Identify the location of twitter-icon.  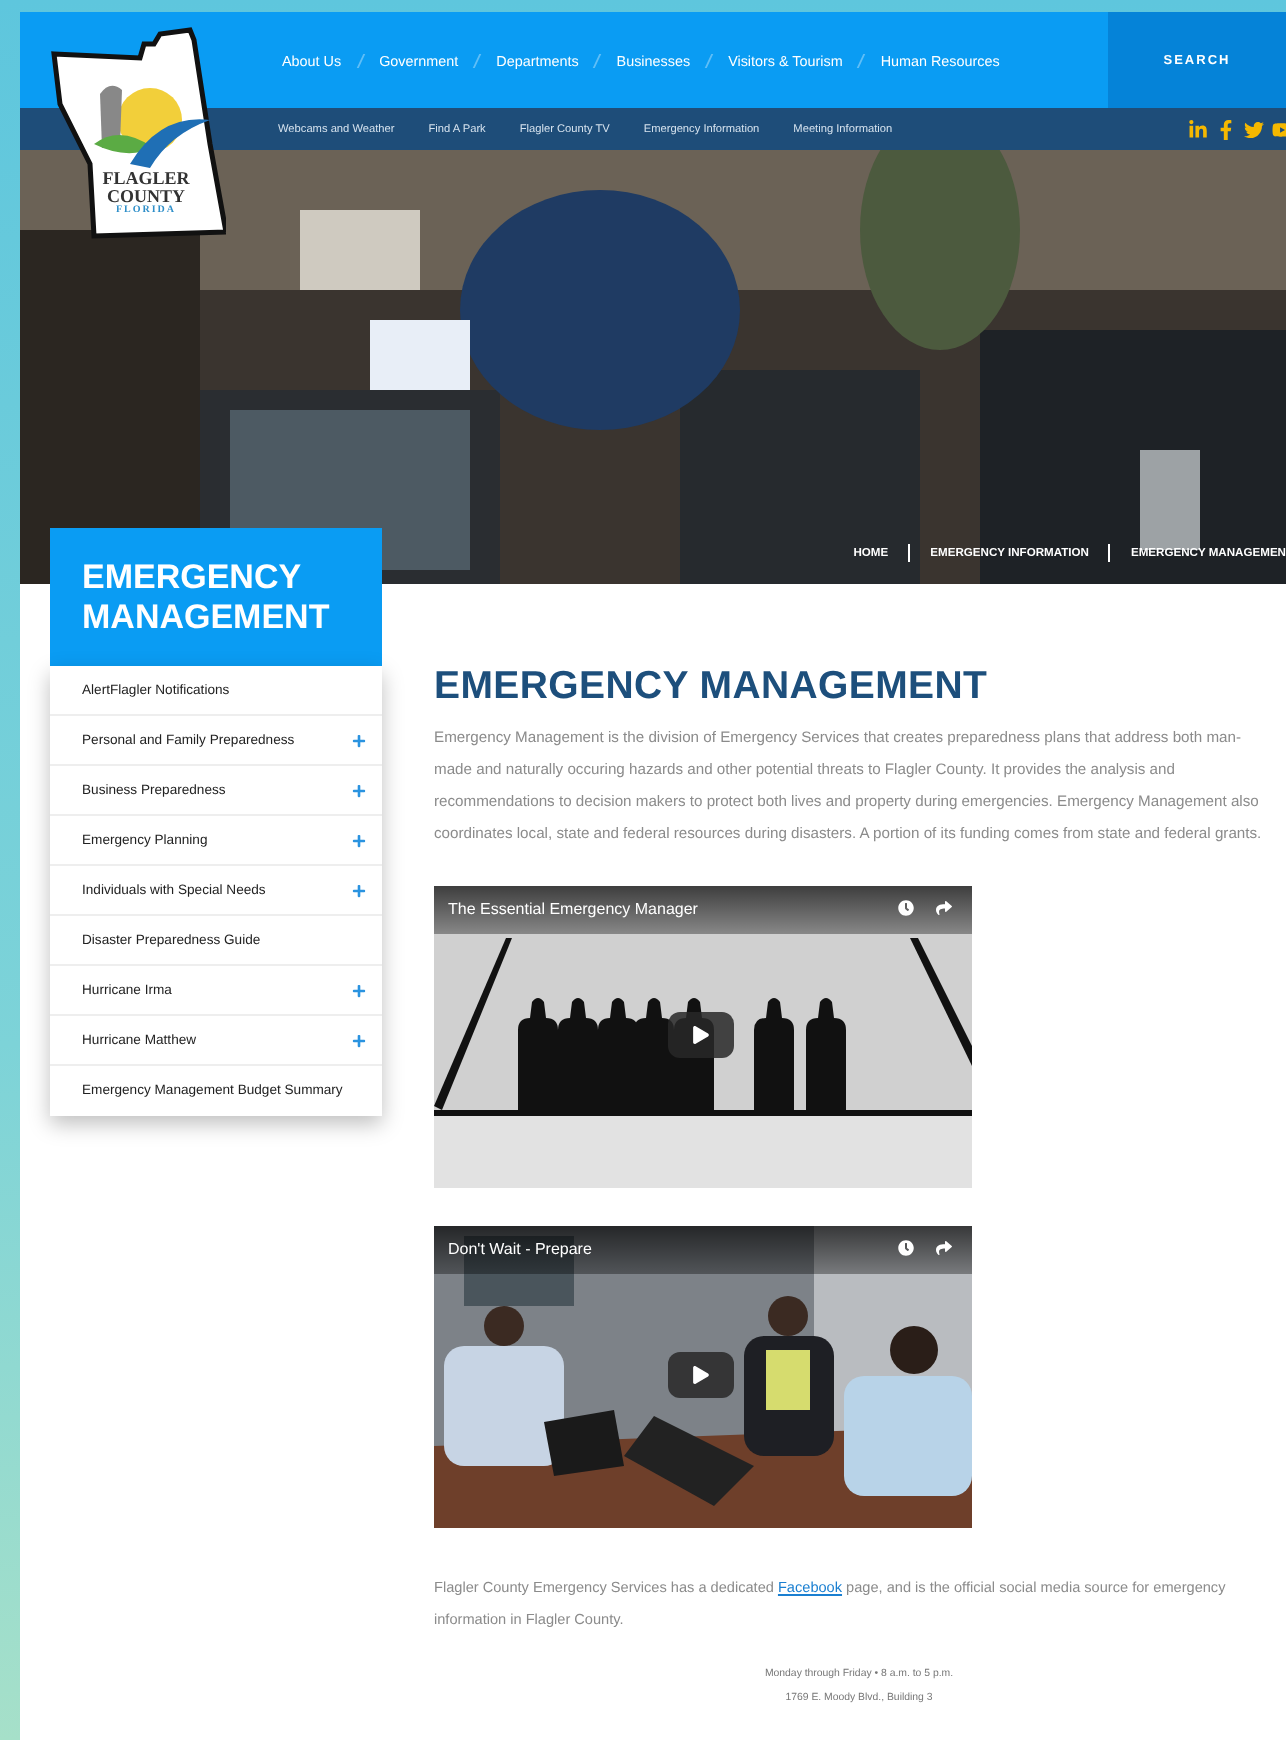
(1254, 129).